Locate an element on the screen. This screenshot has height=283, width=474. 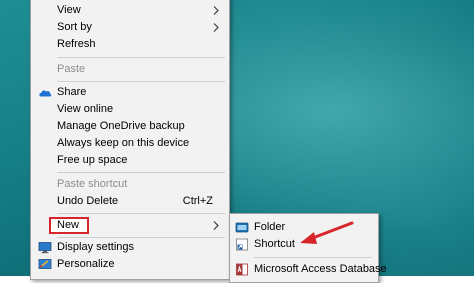
menu-item-share-label: Share is located at coordinates (72, 92).